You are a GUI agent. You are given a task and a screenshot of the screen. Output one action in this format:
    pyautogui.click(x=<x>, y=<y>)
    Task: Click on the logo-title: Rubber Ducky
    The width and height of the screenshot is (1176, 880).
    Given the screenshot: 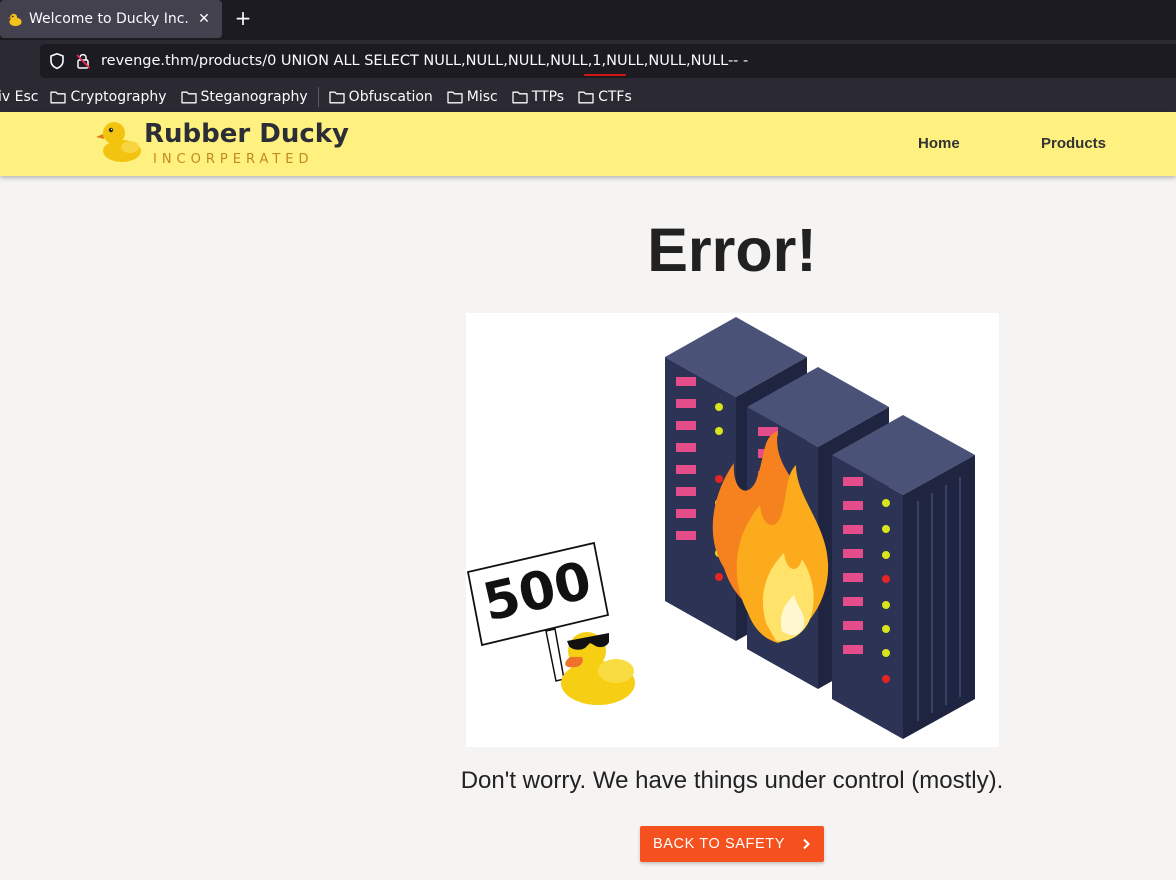 What is the action you would take?
    pyautogui.click(x=247, y=134)
    